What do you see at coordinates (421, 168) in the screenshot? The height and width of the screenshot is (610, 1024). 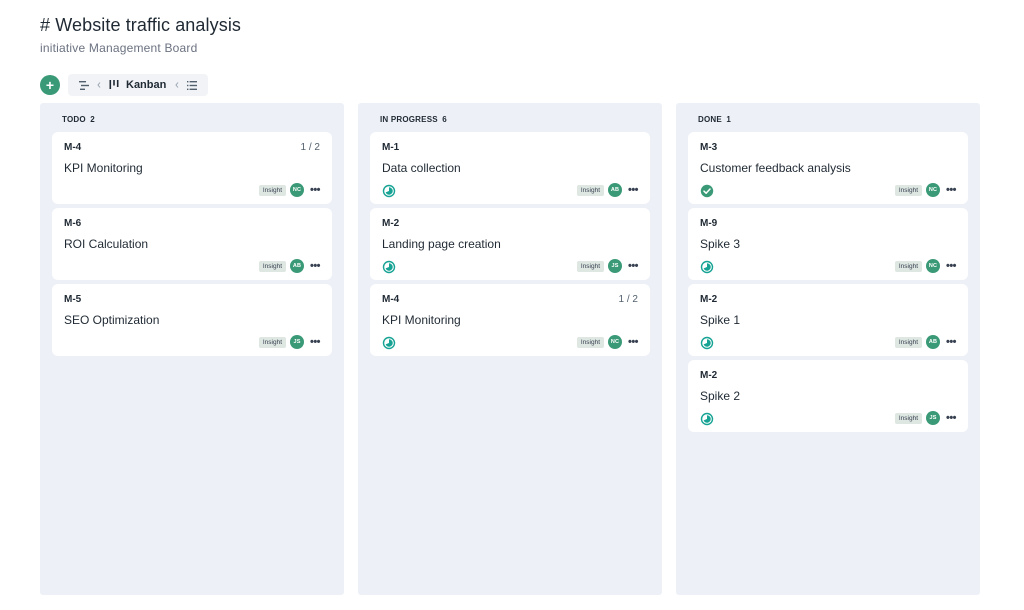 I see `card-title: Data collection` at bounding box center [421, 168].